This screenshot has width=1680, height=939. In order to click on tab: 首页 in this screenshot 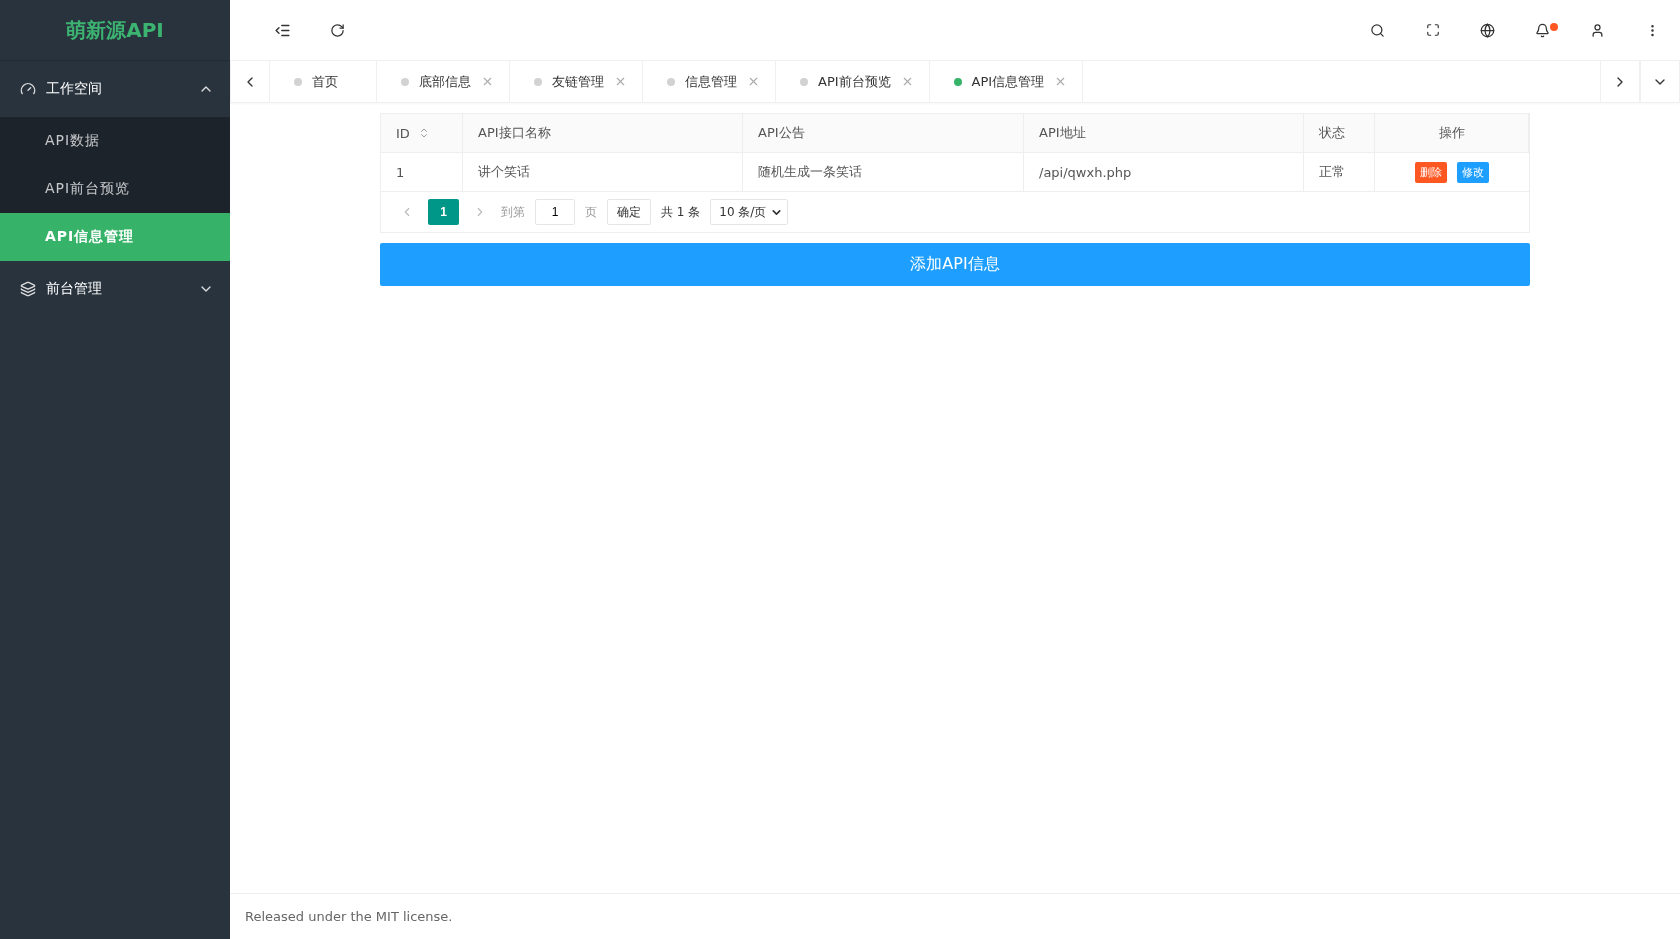, I will do `click(323, 81)`.